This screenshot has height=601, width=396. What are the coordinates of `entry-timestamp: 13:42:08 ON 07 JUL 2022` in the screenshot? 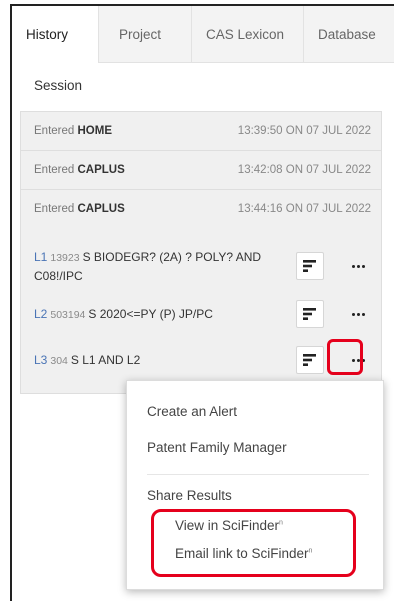 It's located at (304, 170).